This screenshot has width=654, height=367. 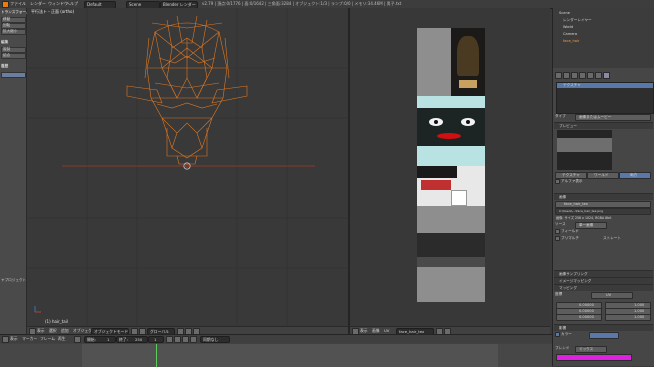 I want to click on end-frame-field: 終了: 250, so click(x=132, y=339).